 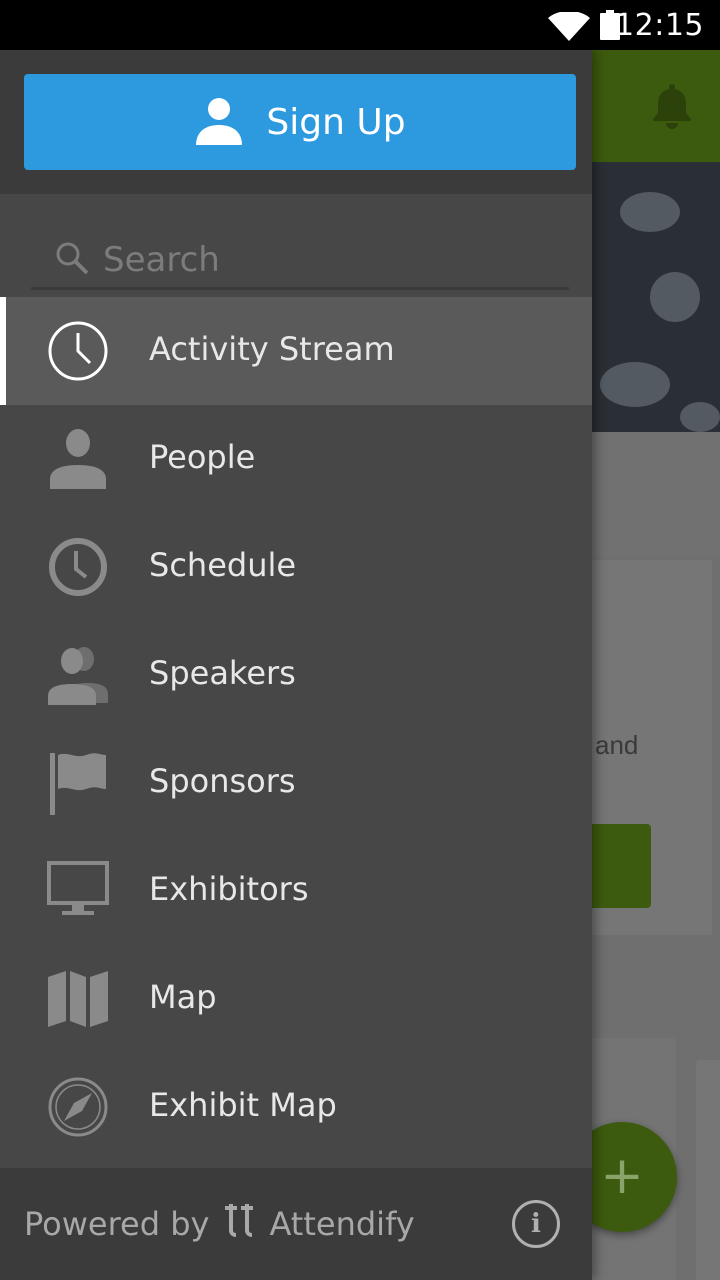 What do you see at coordinates (222, 673) in the screenshot?
I see `menu-label: Speakers` at bounding box center [222, 673].